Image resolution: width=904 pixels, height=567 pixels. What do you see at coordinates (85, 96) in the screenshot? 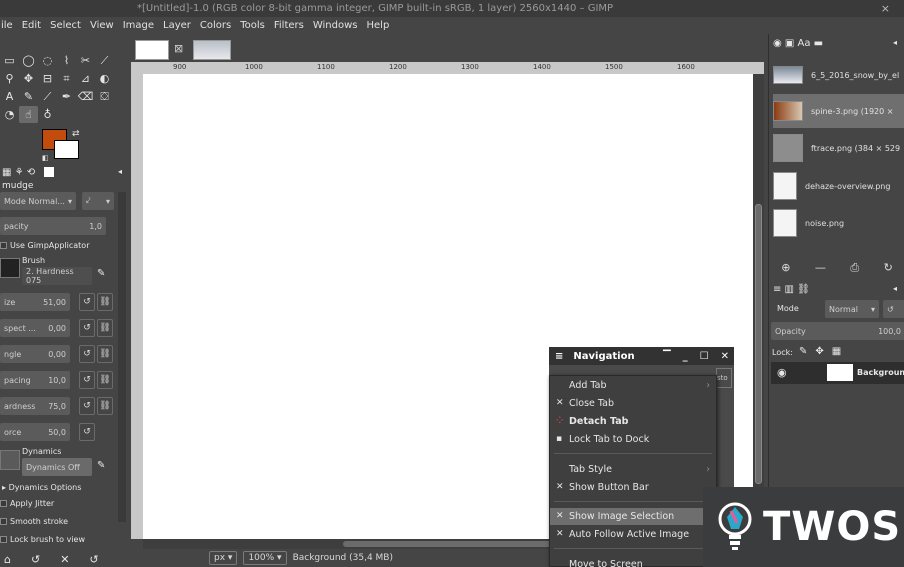
I see `eraser-icon: ⌫` at bounding box center [85, 96].